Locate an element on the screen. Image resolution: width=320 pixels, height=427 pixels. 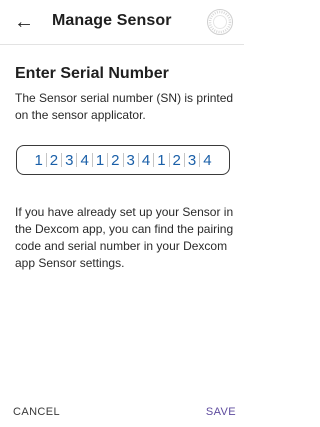
sensor-dial-icon is located at coordinates (220, 22).